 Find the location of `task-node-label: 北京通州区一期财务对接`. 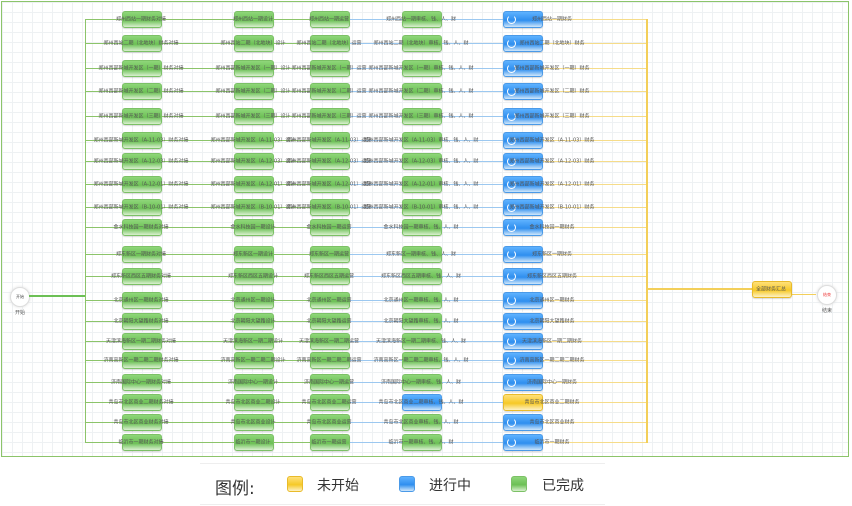

task-node-label: 北京通州区一期财务对接 is located at coordinates (141, 300).